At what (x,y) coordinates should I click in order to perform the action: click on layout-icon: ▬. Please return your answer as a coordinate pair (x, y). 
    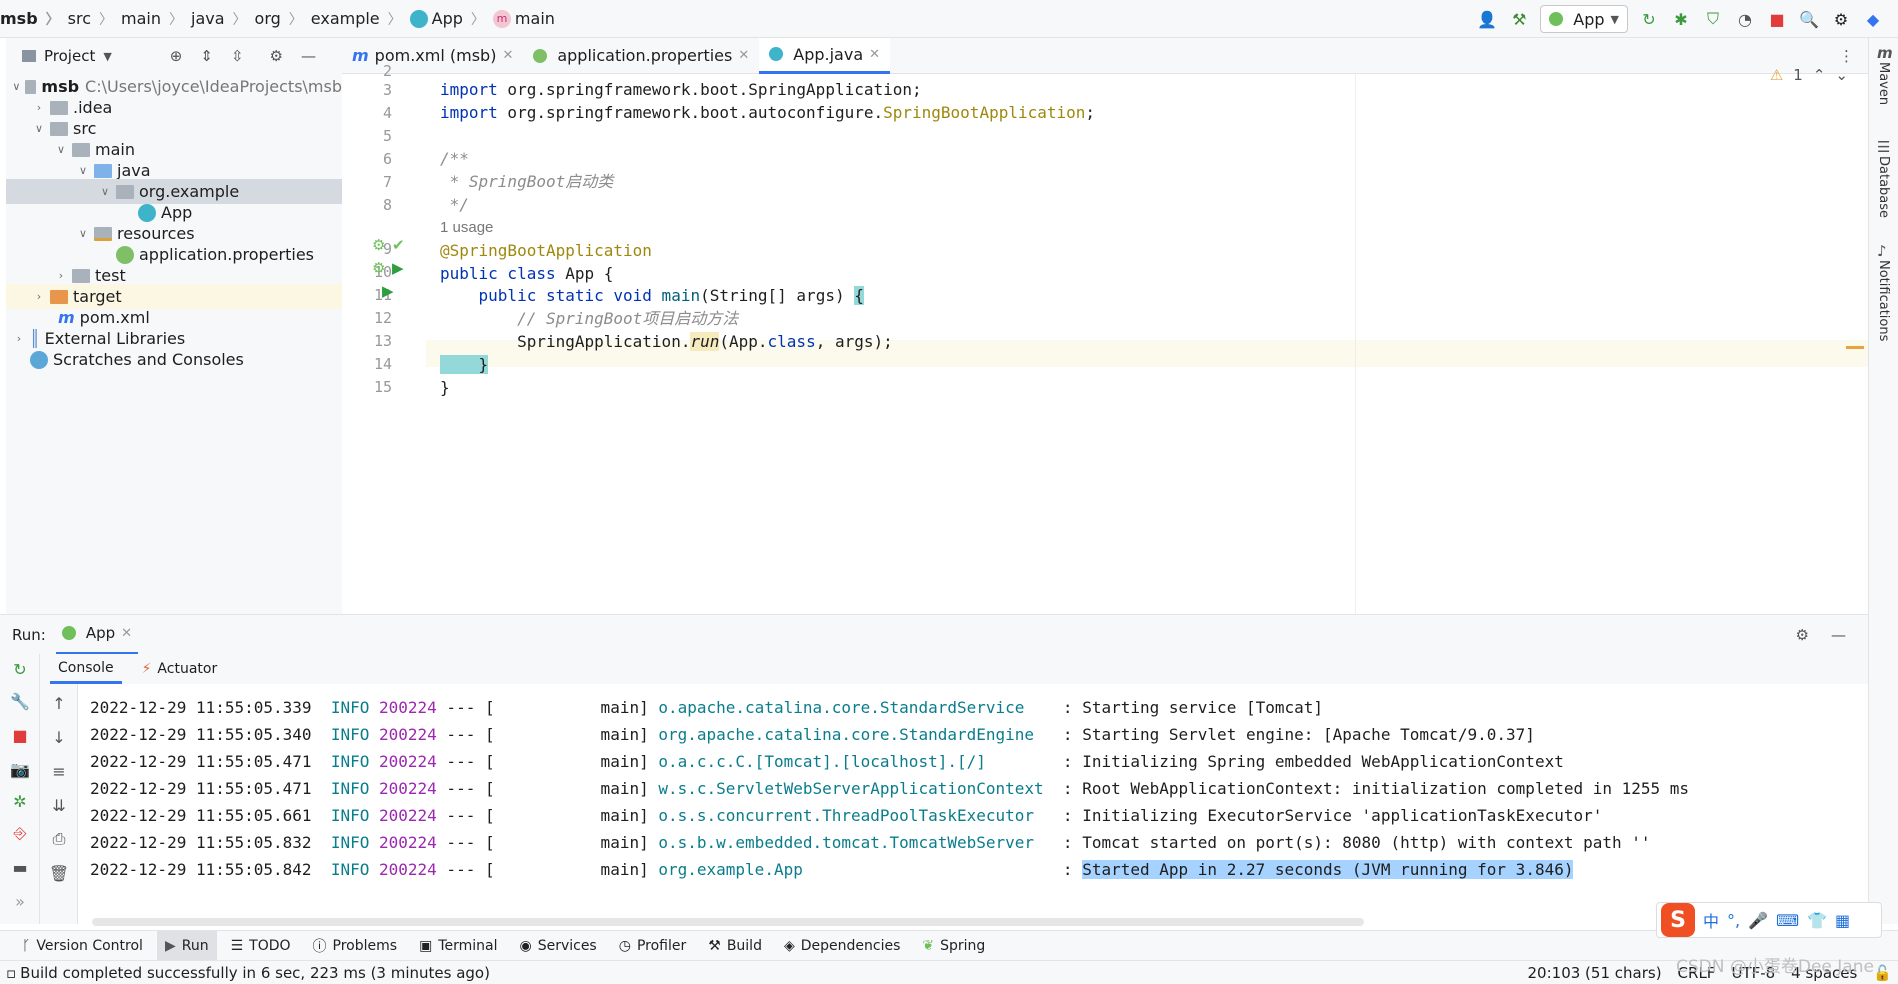
    Looking at the image, I should click on (20, 867).